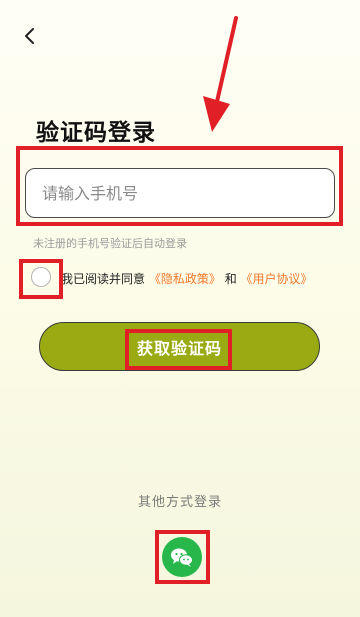 Image resolution: width=360 pixels, height=617 pixels. Describe the element at coordinates (103, 279) in the screenshot. I see `agreement-prefix: 我已阅读并同意` at that location.